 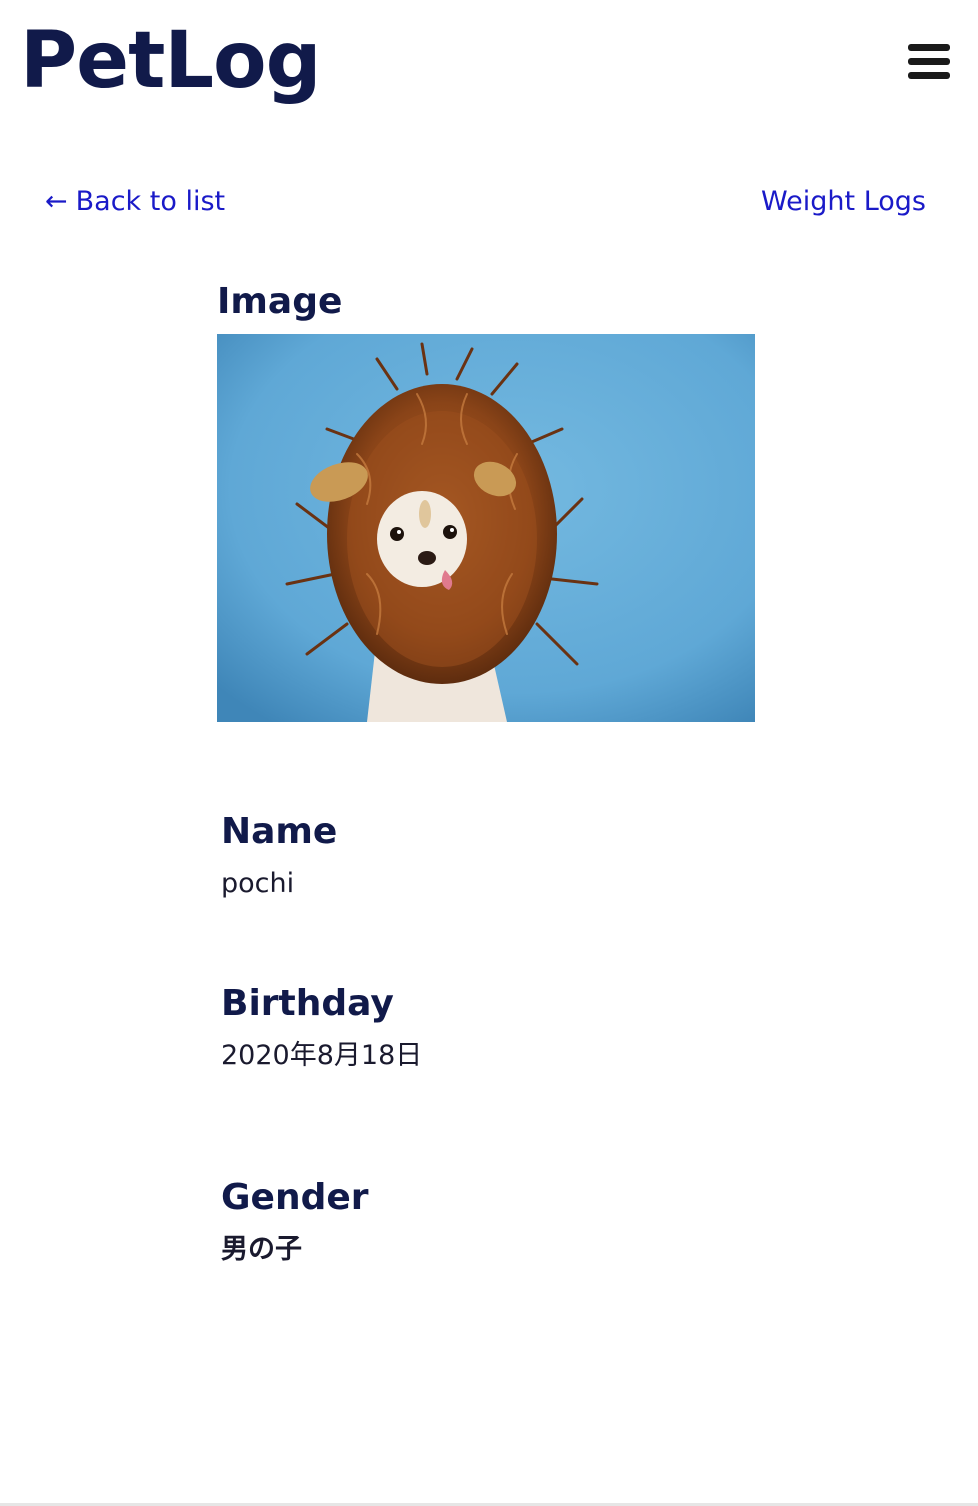 I want to click on image-heading: Image, so click(x=280, y=301).